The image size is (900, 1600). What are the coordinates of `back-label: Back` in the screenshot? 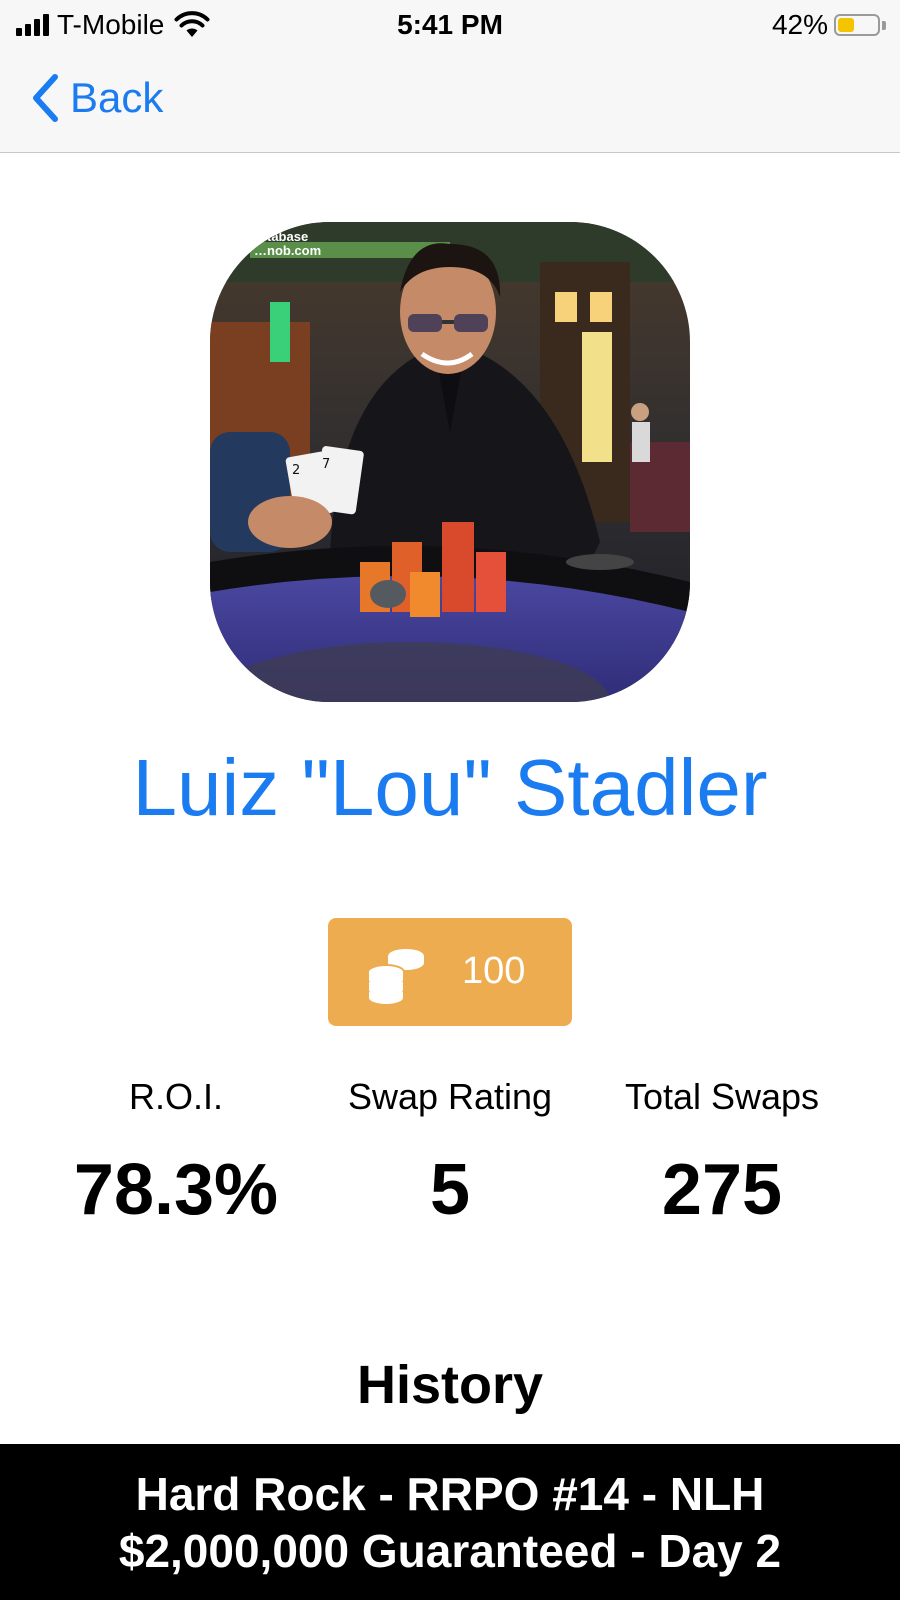 It's located at (117, 97).